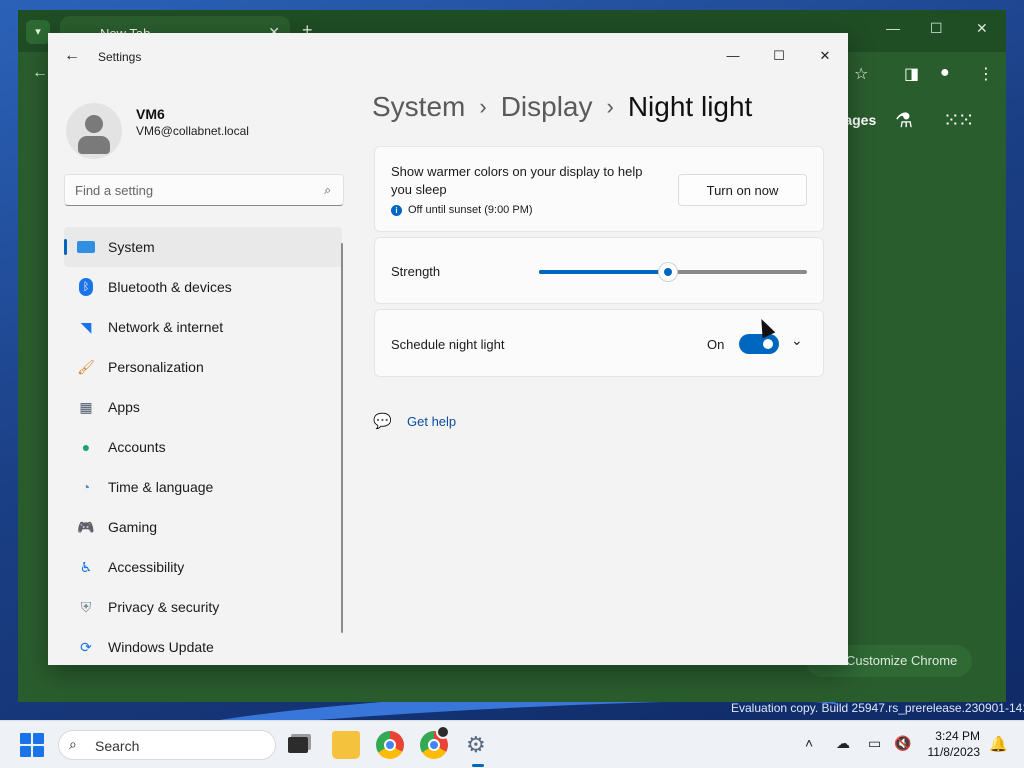 The width and height of the screenshot is (1024, 768). I want to click on chevron-up-icon: ˄, so click(809, 743).